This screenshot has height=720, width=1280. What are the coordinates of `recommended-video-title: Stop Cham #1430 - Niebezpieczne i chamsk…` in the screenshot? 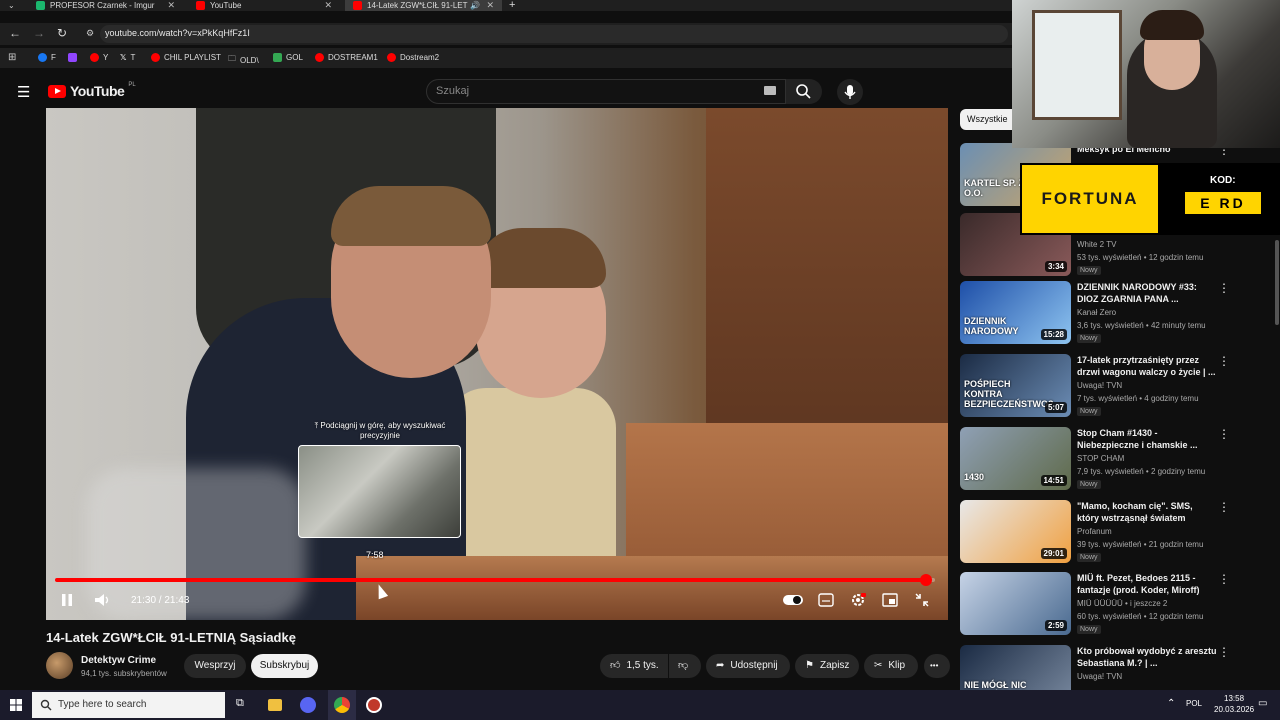 It's located at (1147, 439).